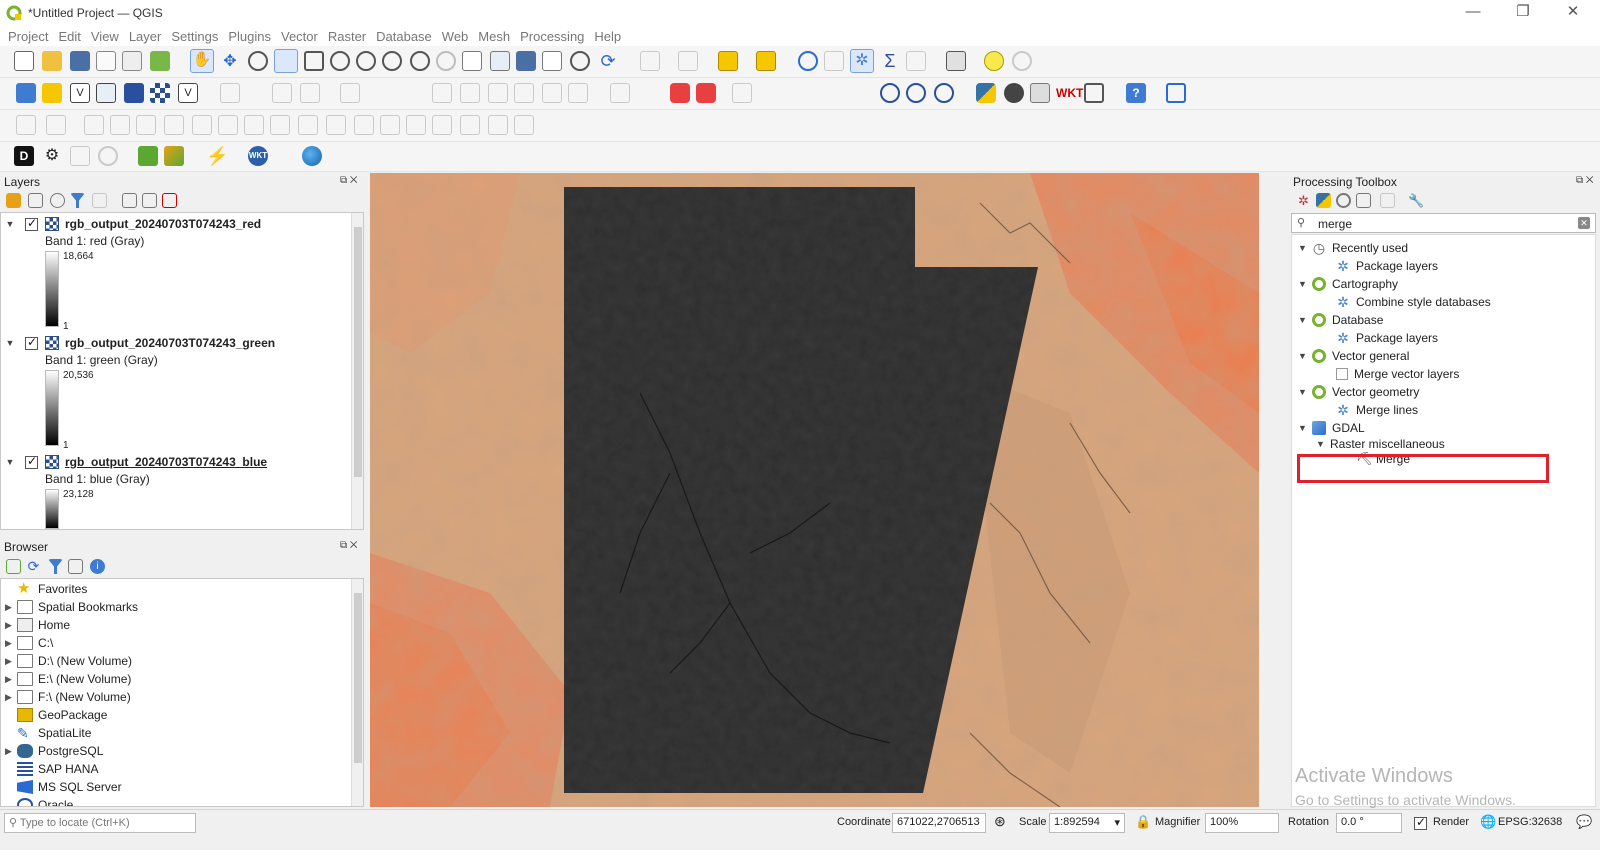 The image size is (1600, 850). Describe the element at coordinates (160, 93) in the screenshot. I see `add-mesh-icon` at that location.